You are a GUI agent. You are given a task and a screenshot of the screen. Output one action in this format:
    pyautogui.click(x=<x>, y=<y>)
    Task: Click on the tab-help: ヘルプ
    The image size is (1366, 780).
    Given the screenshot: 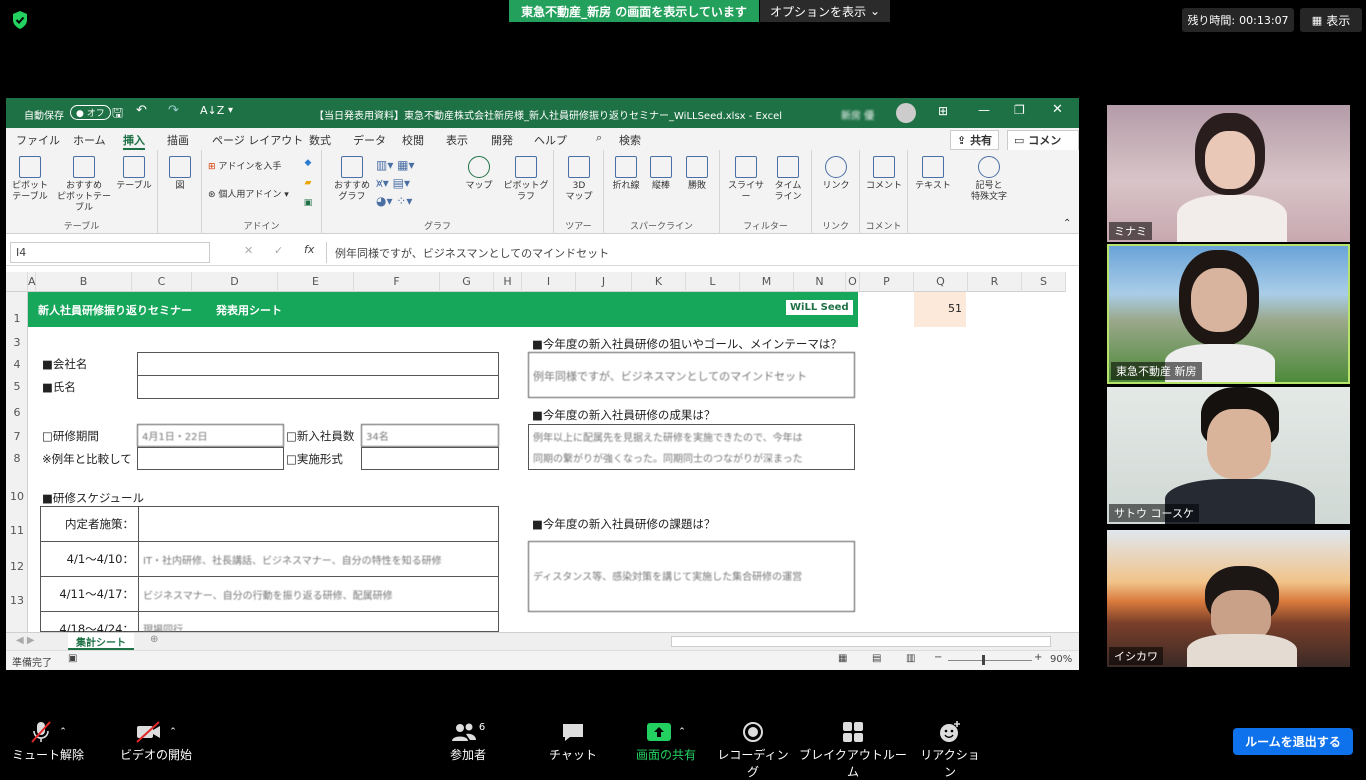 What is the action you would take?
    pyautogui.click(x=550, y=140)
    